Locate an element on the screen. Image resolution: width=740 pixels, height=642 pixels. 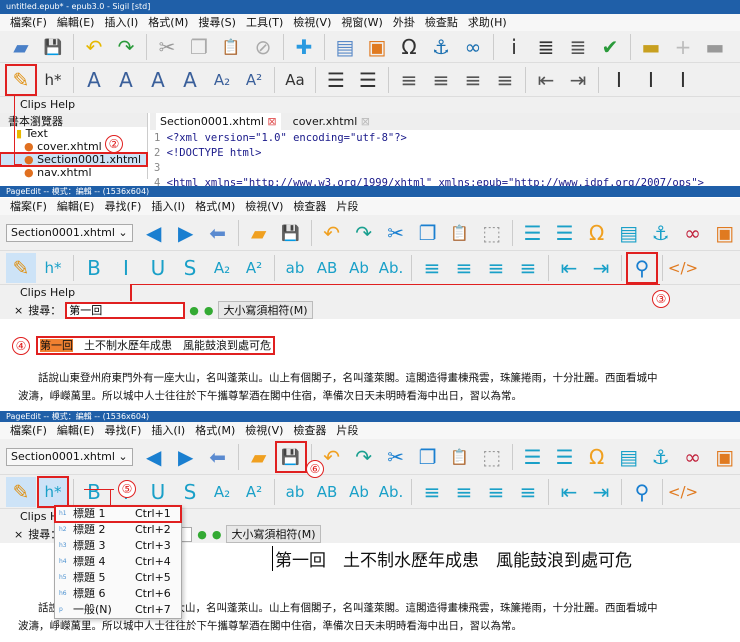
remove-button: ▬ is located at coordinates (715, 47).